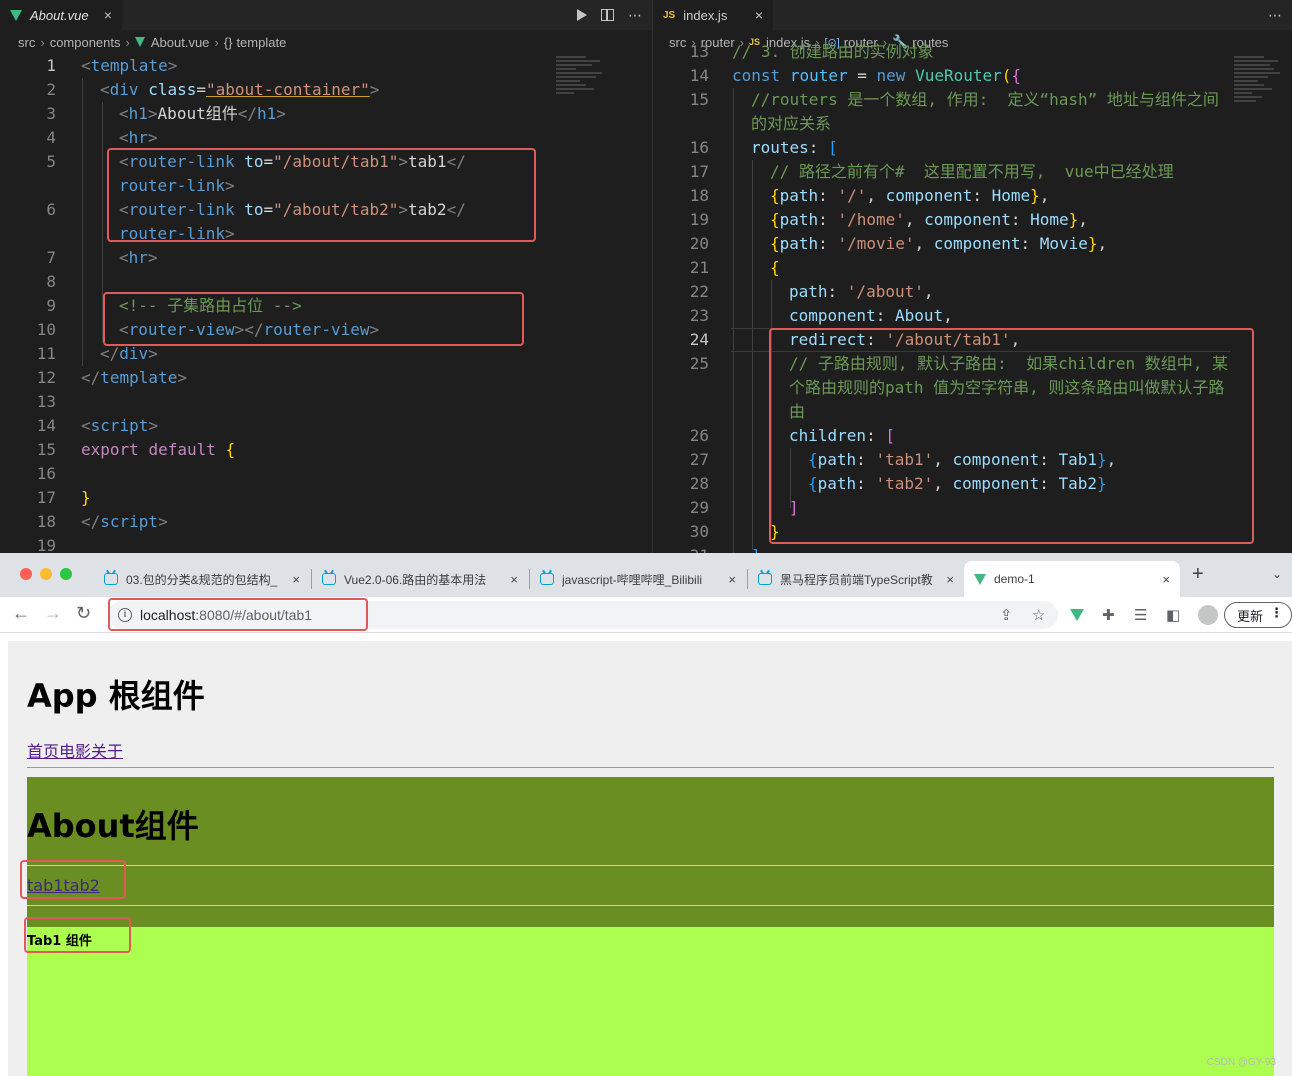 The image size is (1292, 1076). I want to click on code-line: <script>, so click(120, 425).